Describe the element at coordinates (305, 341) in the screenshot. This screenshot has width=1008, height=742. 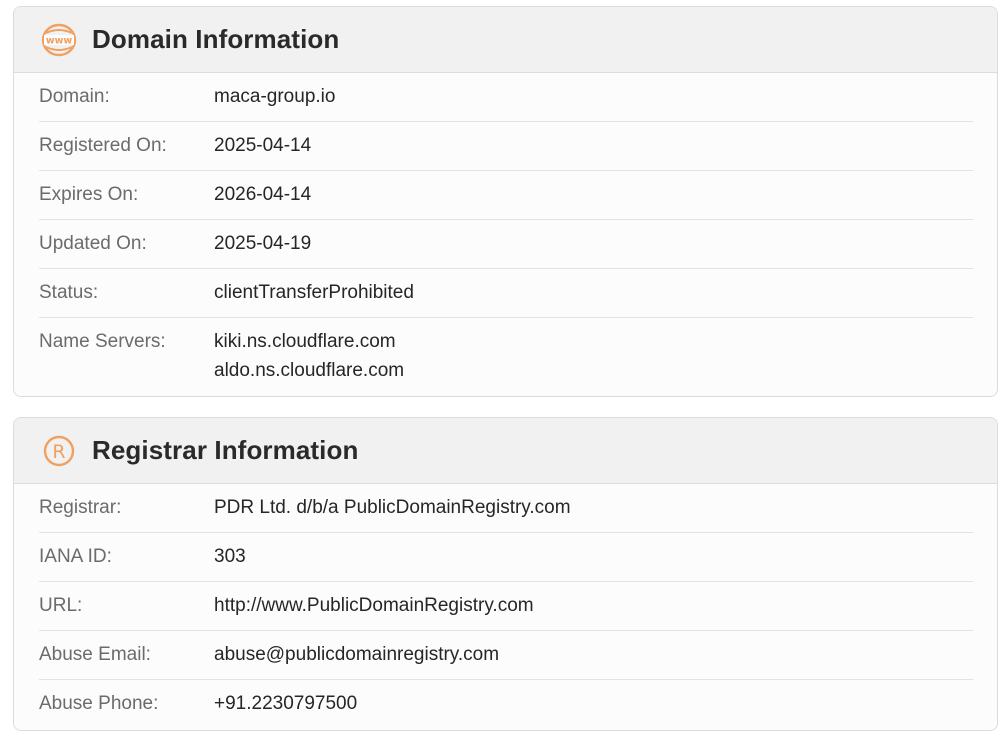
I see `name-server-item: kiki.ns.cloudflare.com` at that location.